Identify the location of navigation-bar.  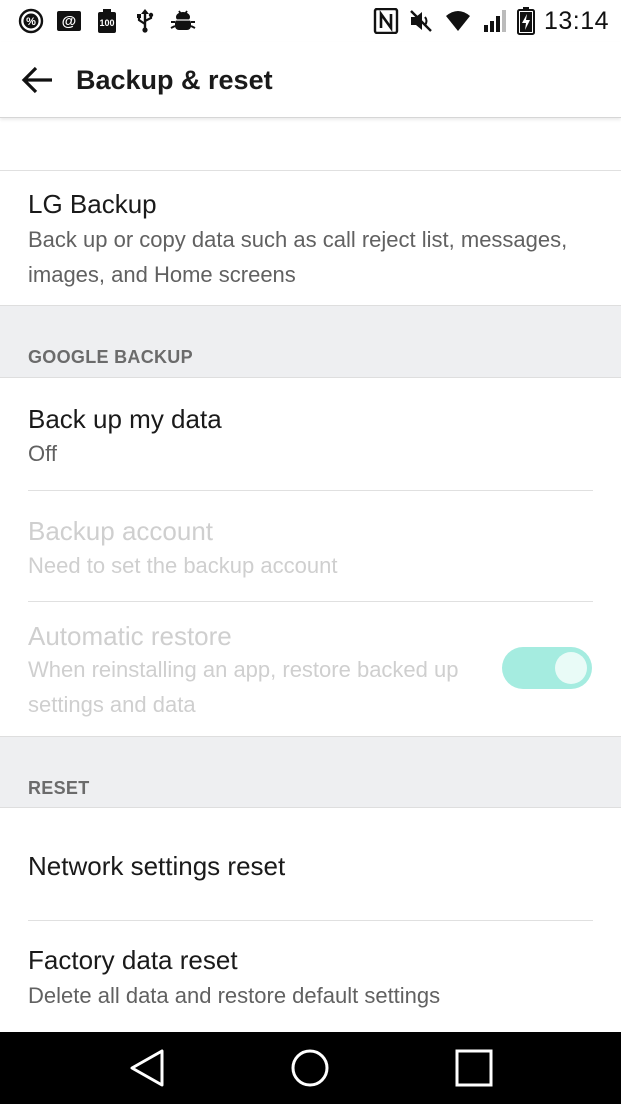
(310, 1068).